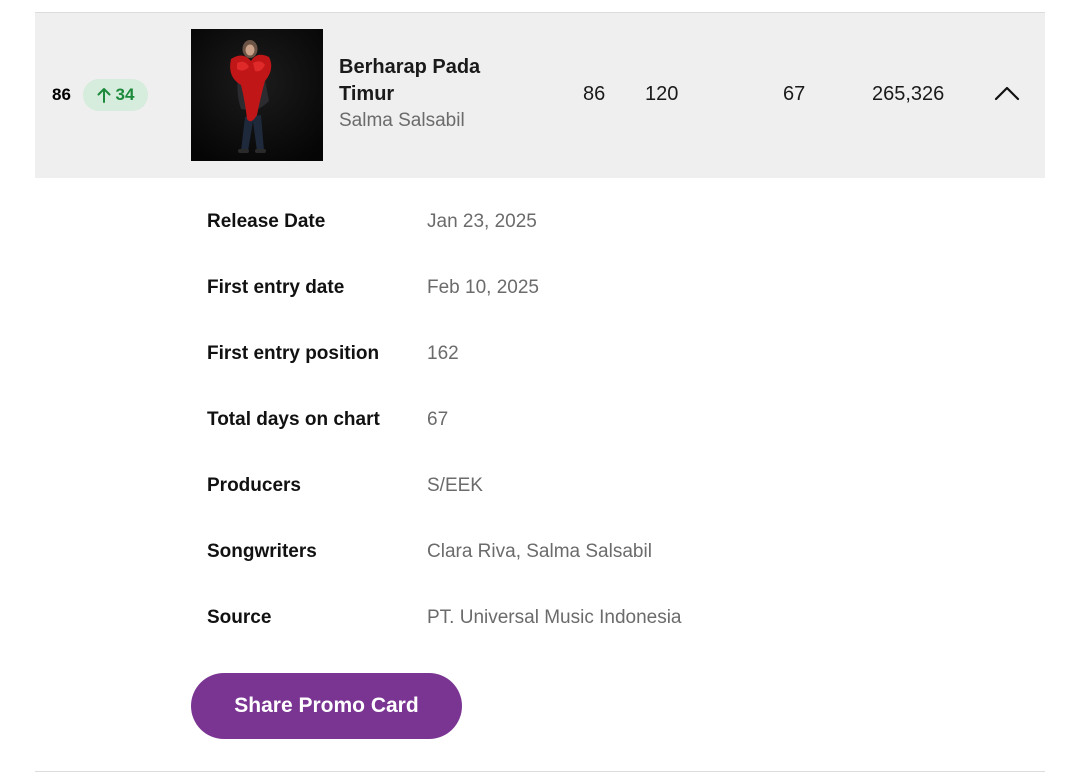  I want to click on chevron-up-icon, so click(1007, 93).